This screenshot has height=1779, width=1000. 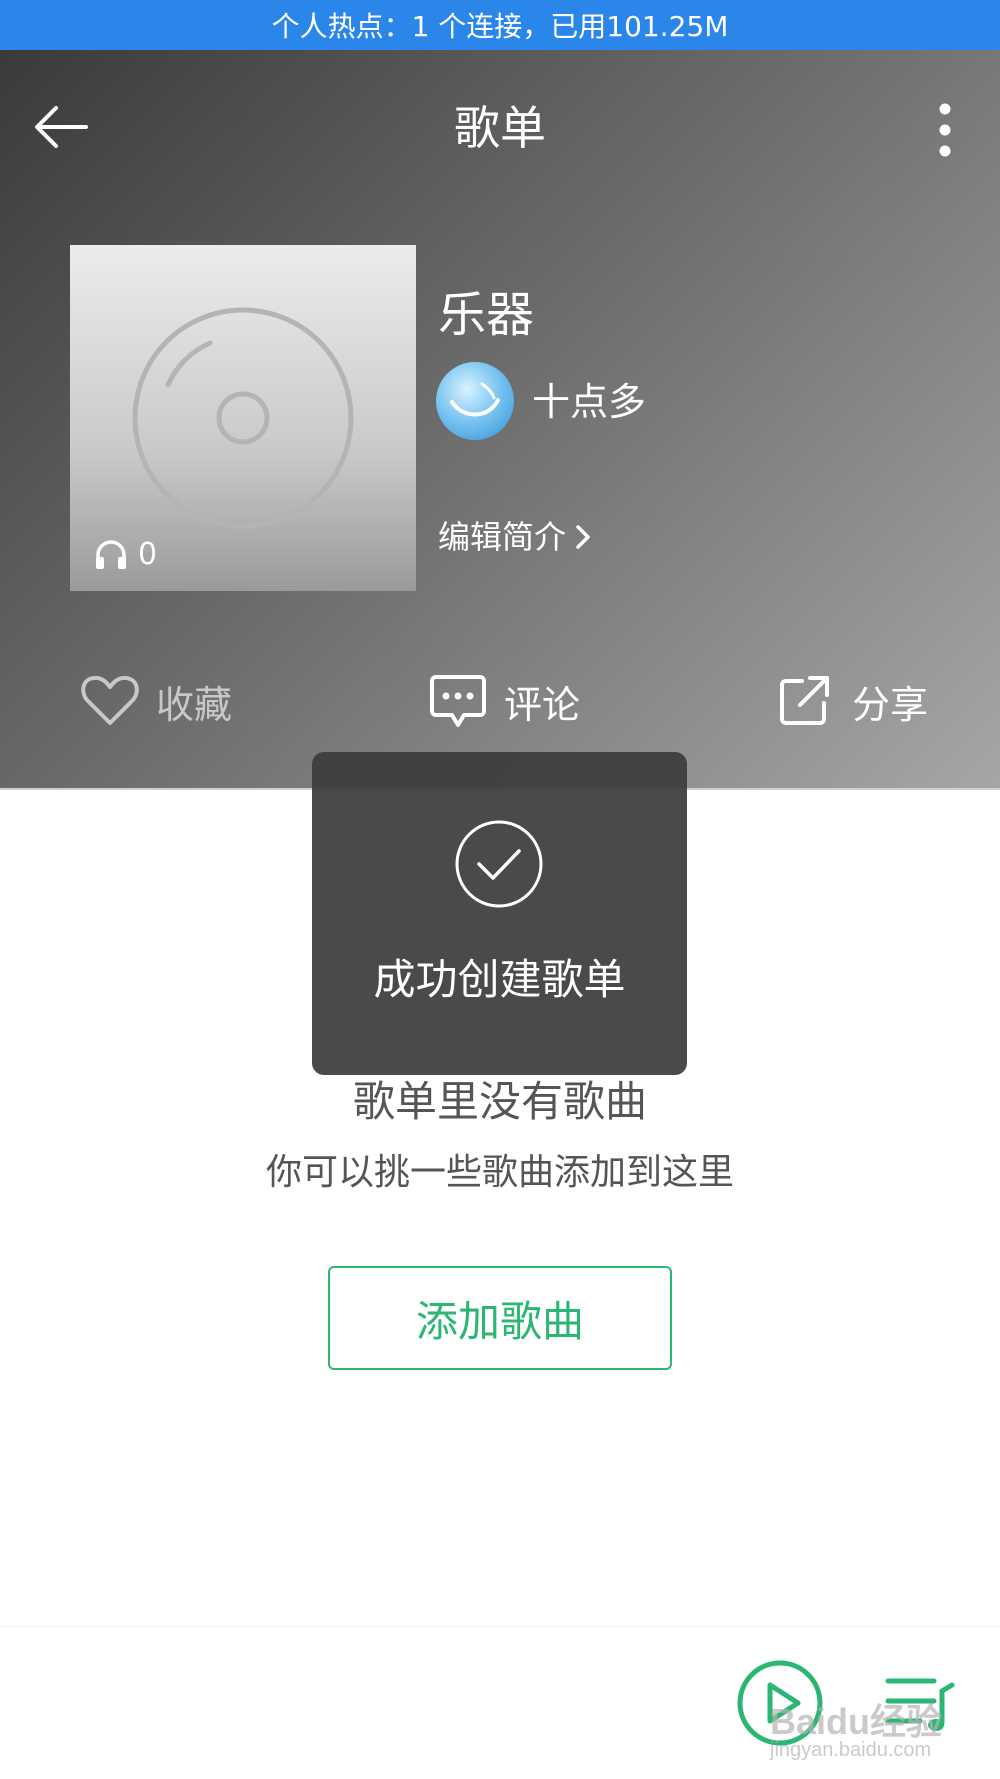 I want to click on playlist-name: 乐器, so click(x=486, y=315).